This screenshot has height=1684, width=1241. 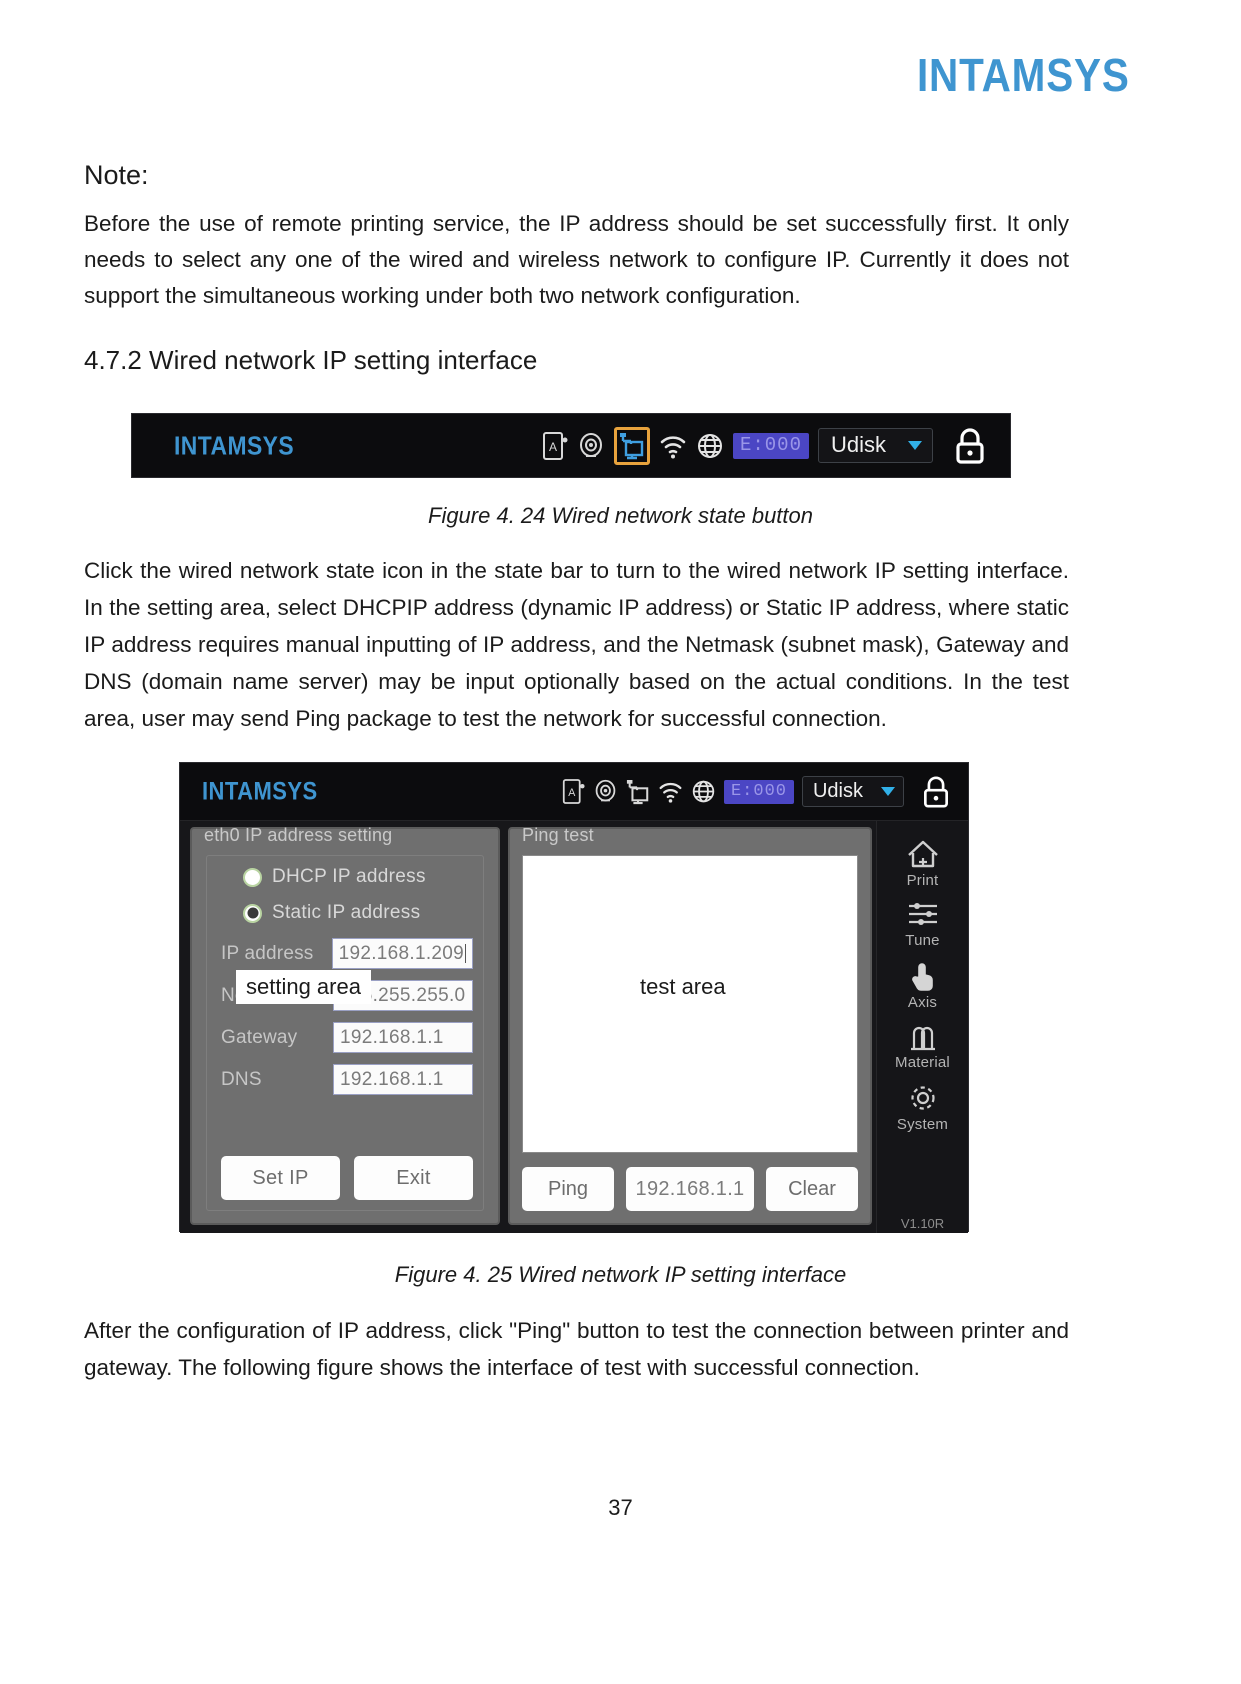 I want to click on field-dns-input: 192.168.1.1, so click(x=403, y=1079).